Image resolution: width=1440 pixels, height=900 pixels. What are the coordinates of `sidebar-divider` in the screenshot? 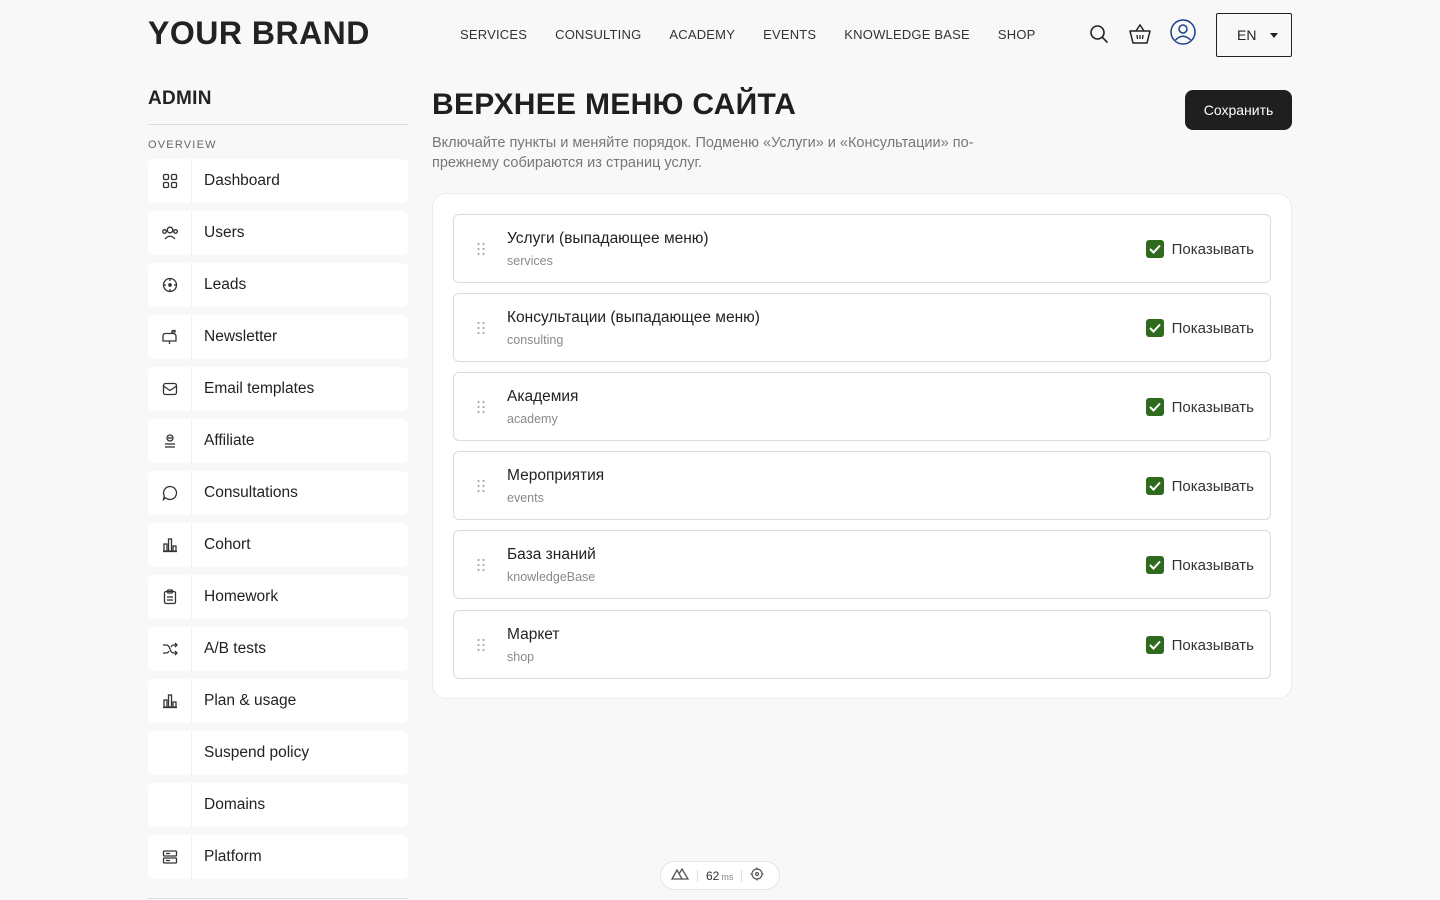 It's located at (278, 898).